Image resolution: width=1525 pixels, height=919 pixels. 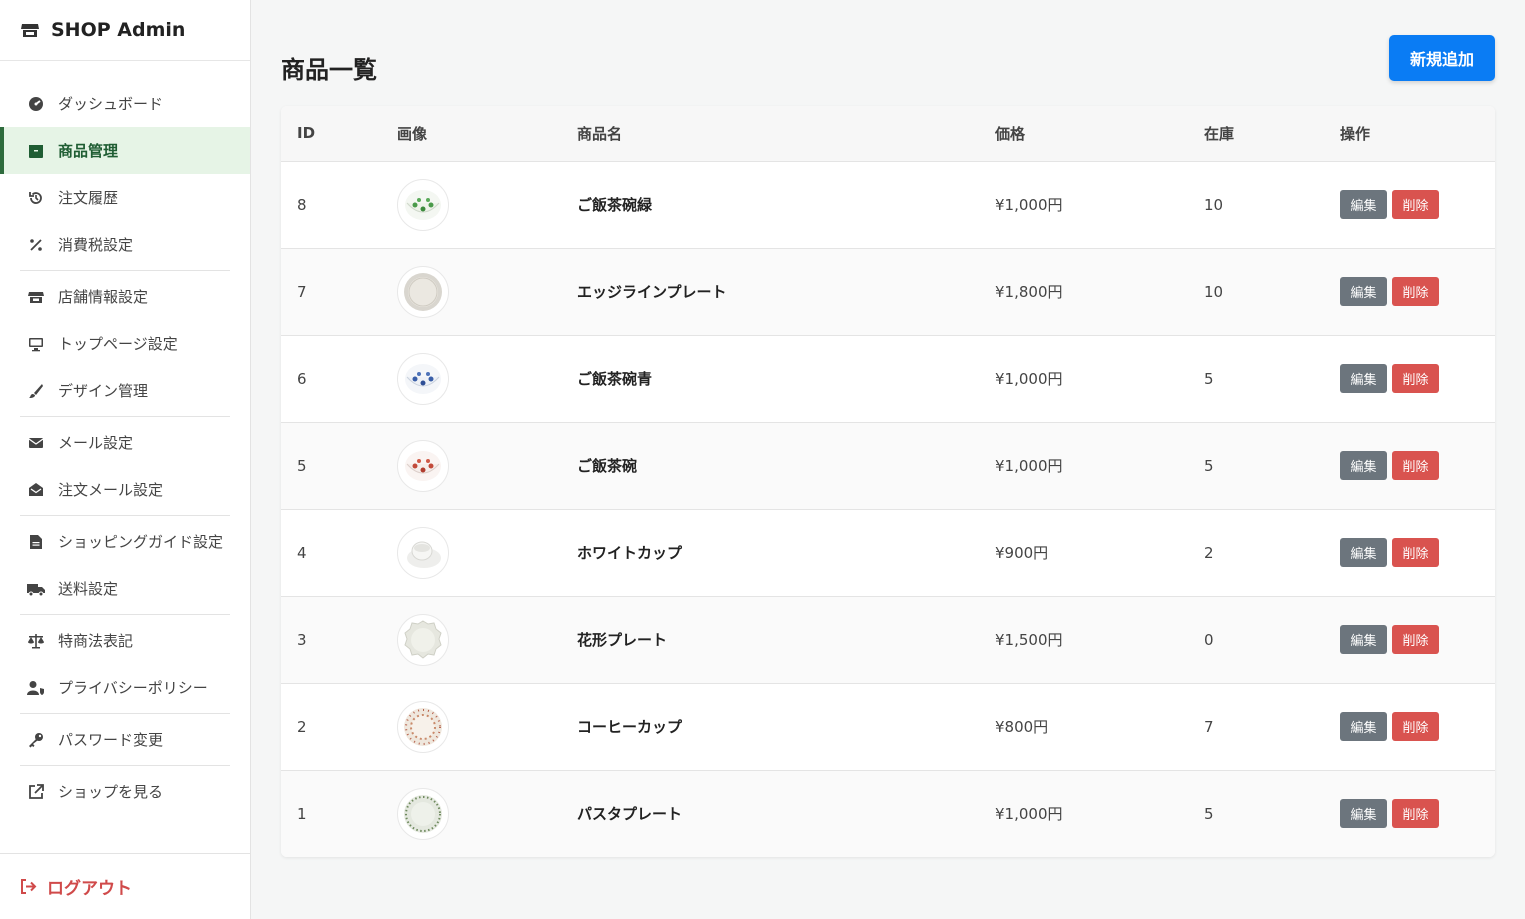 What do you see at coordinates (630, 553) in the screenshot?
I see `cell-product-name: ホワイトカップ` at bounding box center [630, 553].